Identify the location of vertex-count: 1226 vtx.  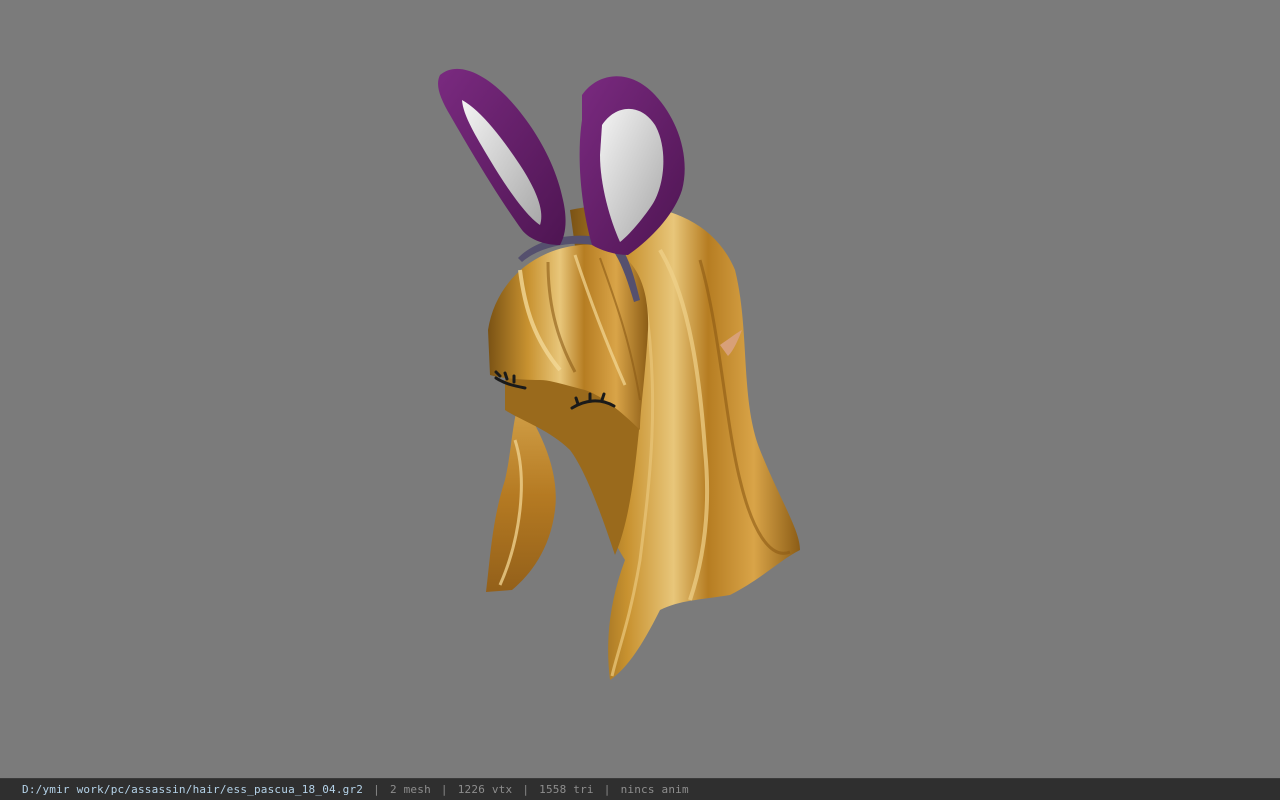
(485, 789).